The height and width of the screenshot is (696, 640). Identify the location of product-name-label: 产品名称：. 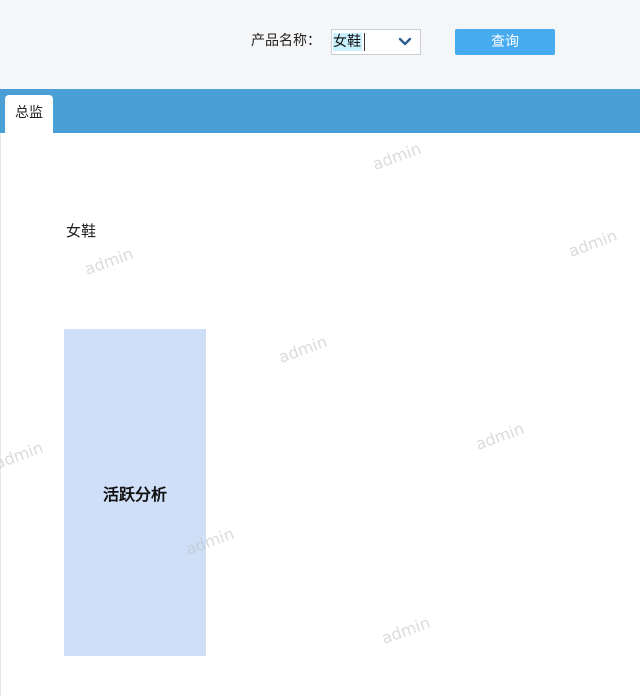
(286, 41).